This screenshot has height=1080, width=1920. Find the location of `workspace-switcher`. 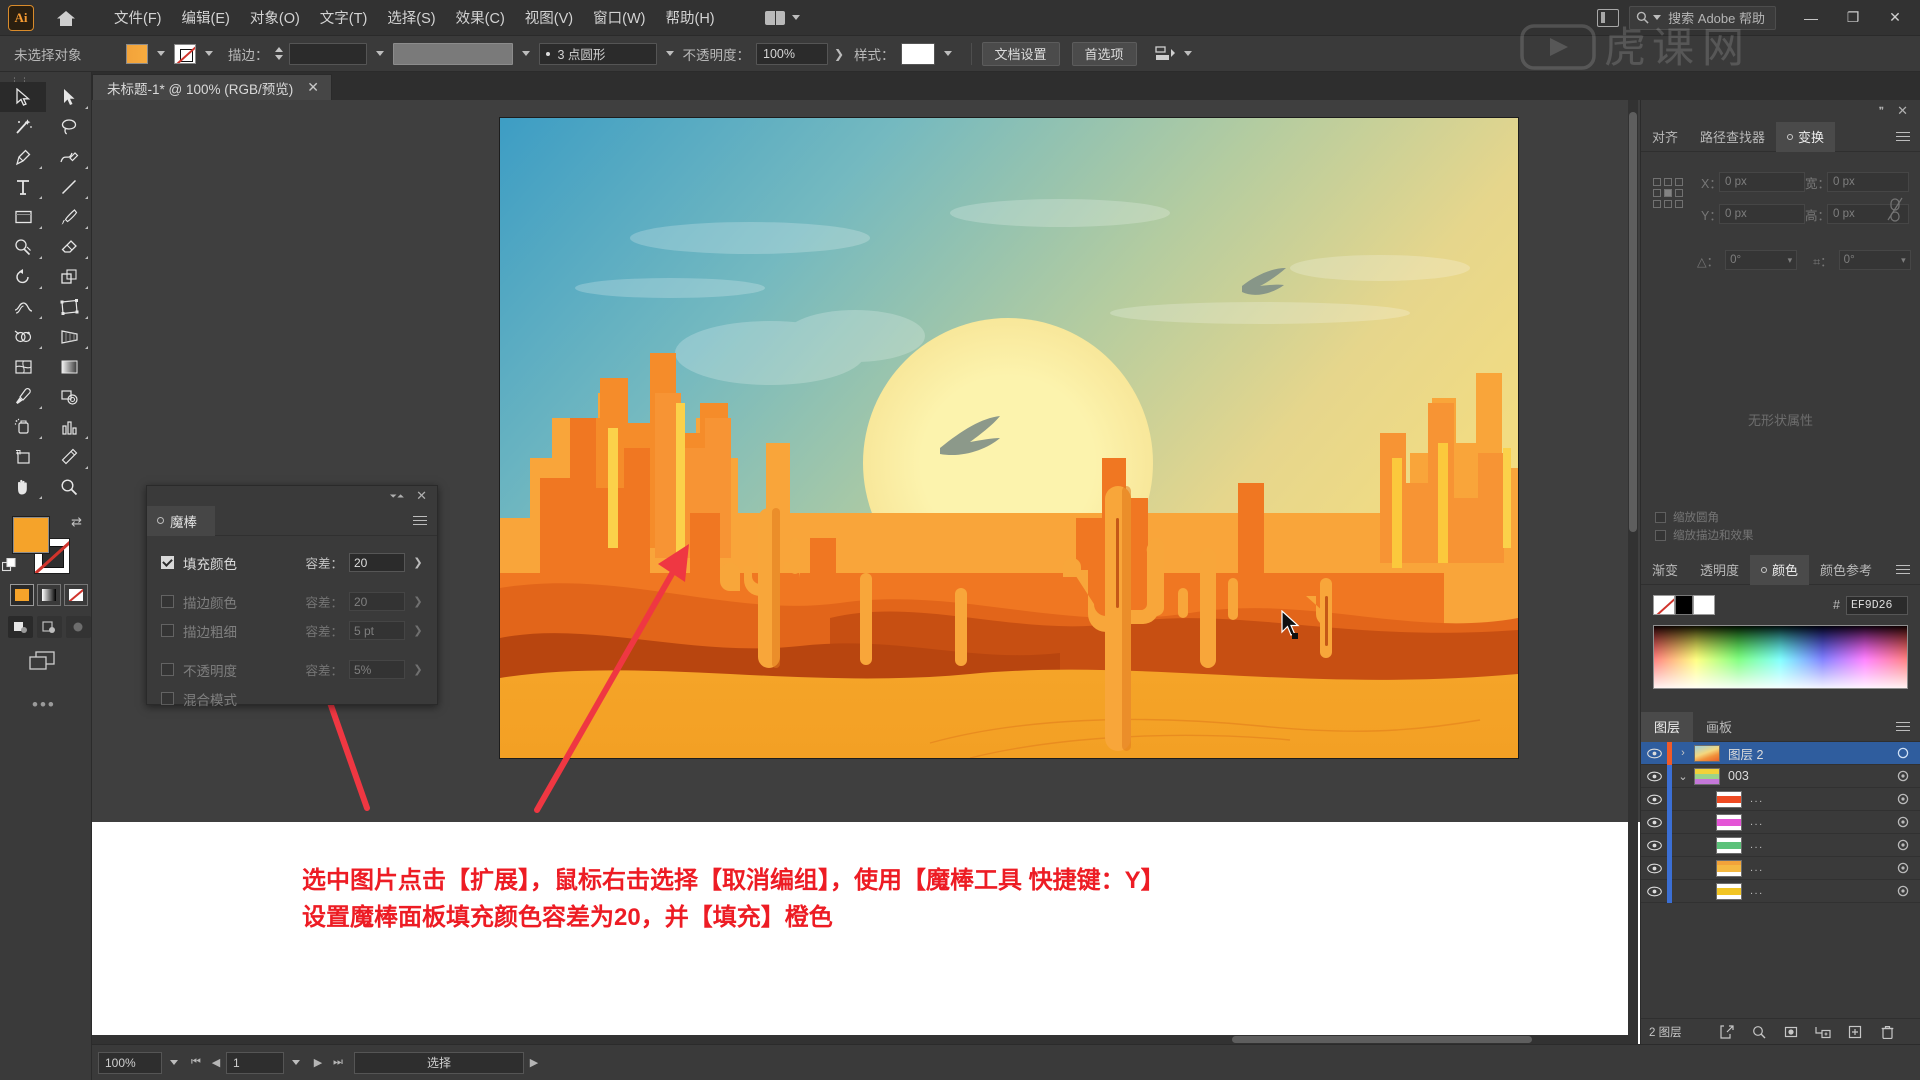

workspace-switcher is located at coordinates (782, 18).